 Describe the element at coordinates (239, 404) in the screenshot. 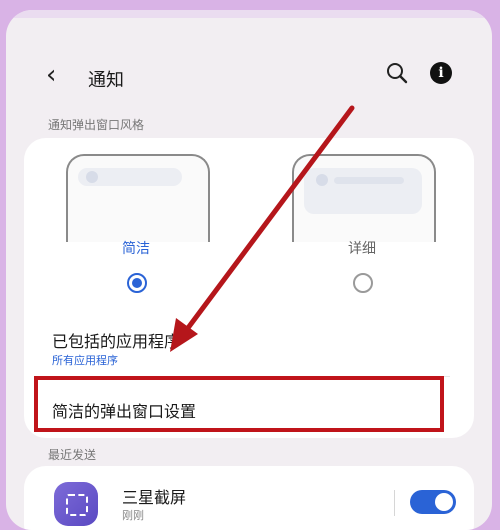

I see `highlight-box` at that location.